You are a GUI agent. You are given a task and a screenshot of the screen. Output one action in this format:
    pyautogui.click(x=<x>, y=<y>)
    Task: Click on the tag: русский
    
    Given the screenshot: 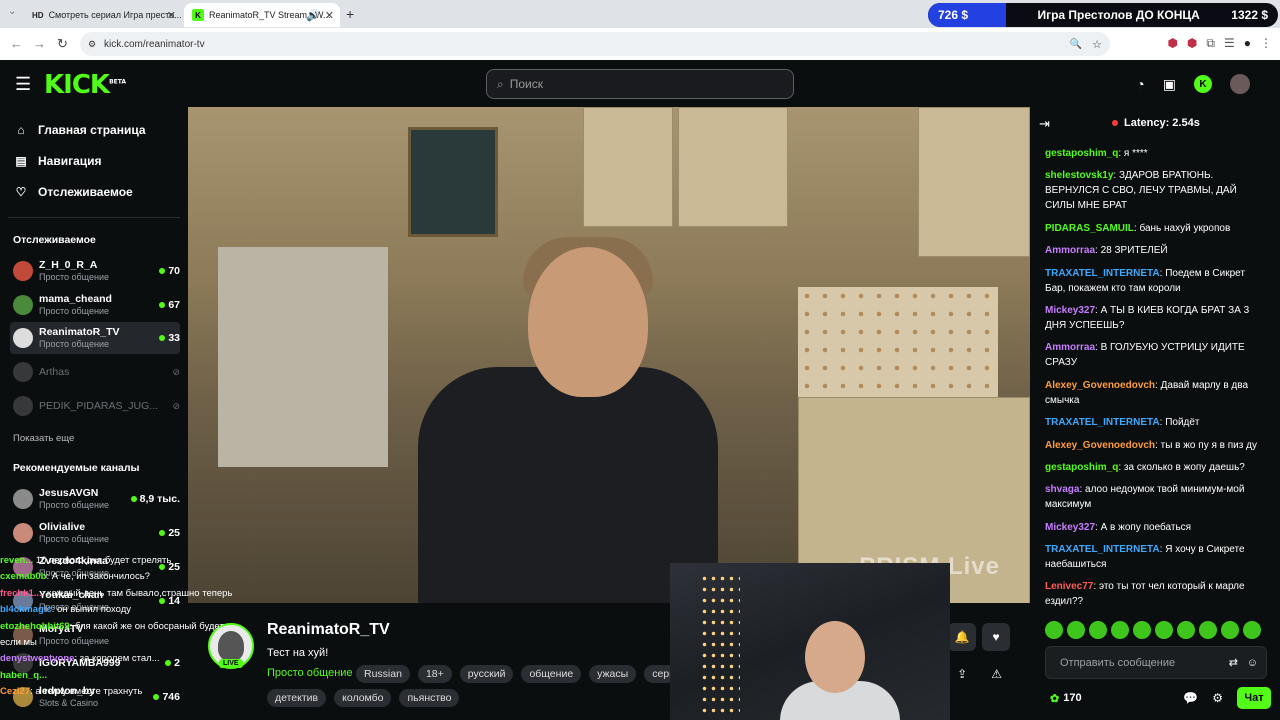 What is the action you would take?
    pyautogui.click(x=486, y=674)
    